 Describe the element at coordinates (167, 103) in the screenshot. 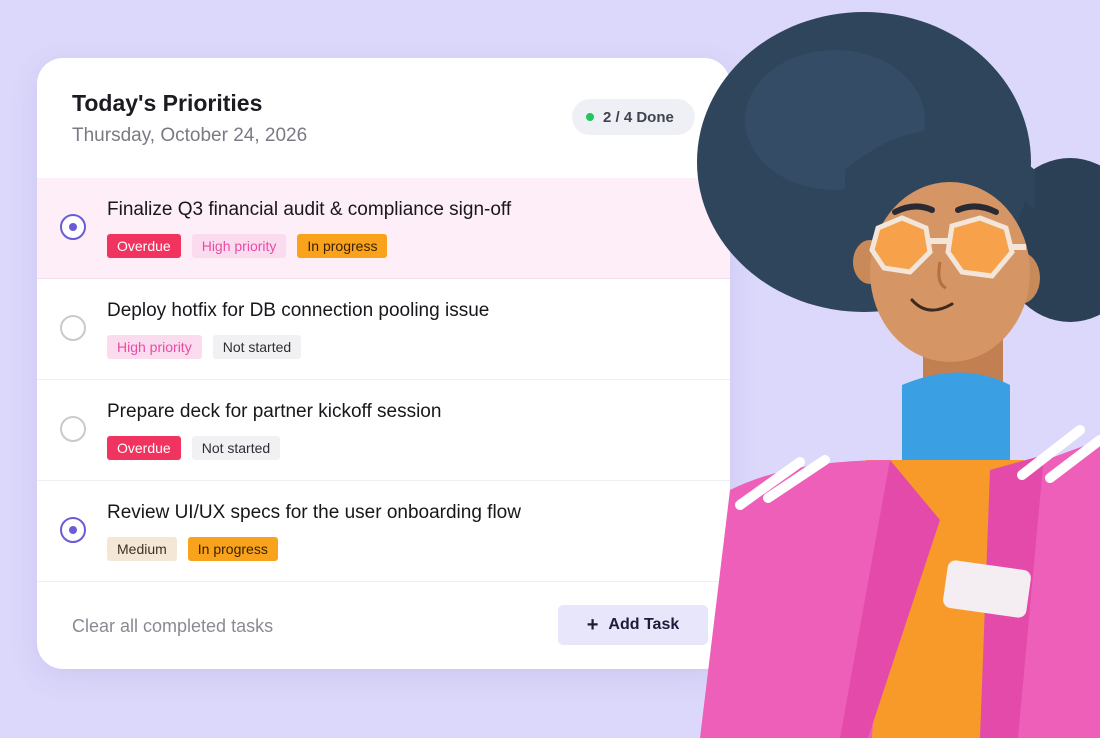

I see `page-title: Today's Priorities` at that location.